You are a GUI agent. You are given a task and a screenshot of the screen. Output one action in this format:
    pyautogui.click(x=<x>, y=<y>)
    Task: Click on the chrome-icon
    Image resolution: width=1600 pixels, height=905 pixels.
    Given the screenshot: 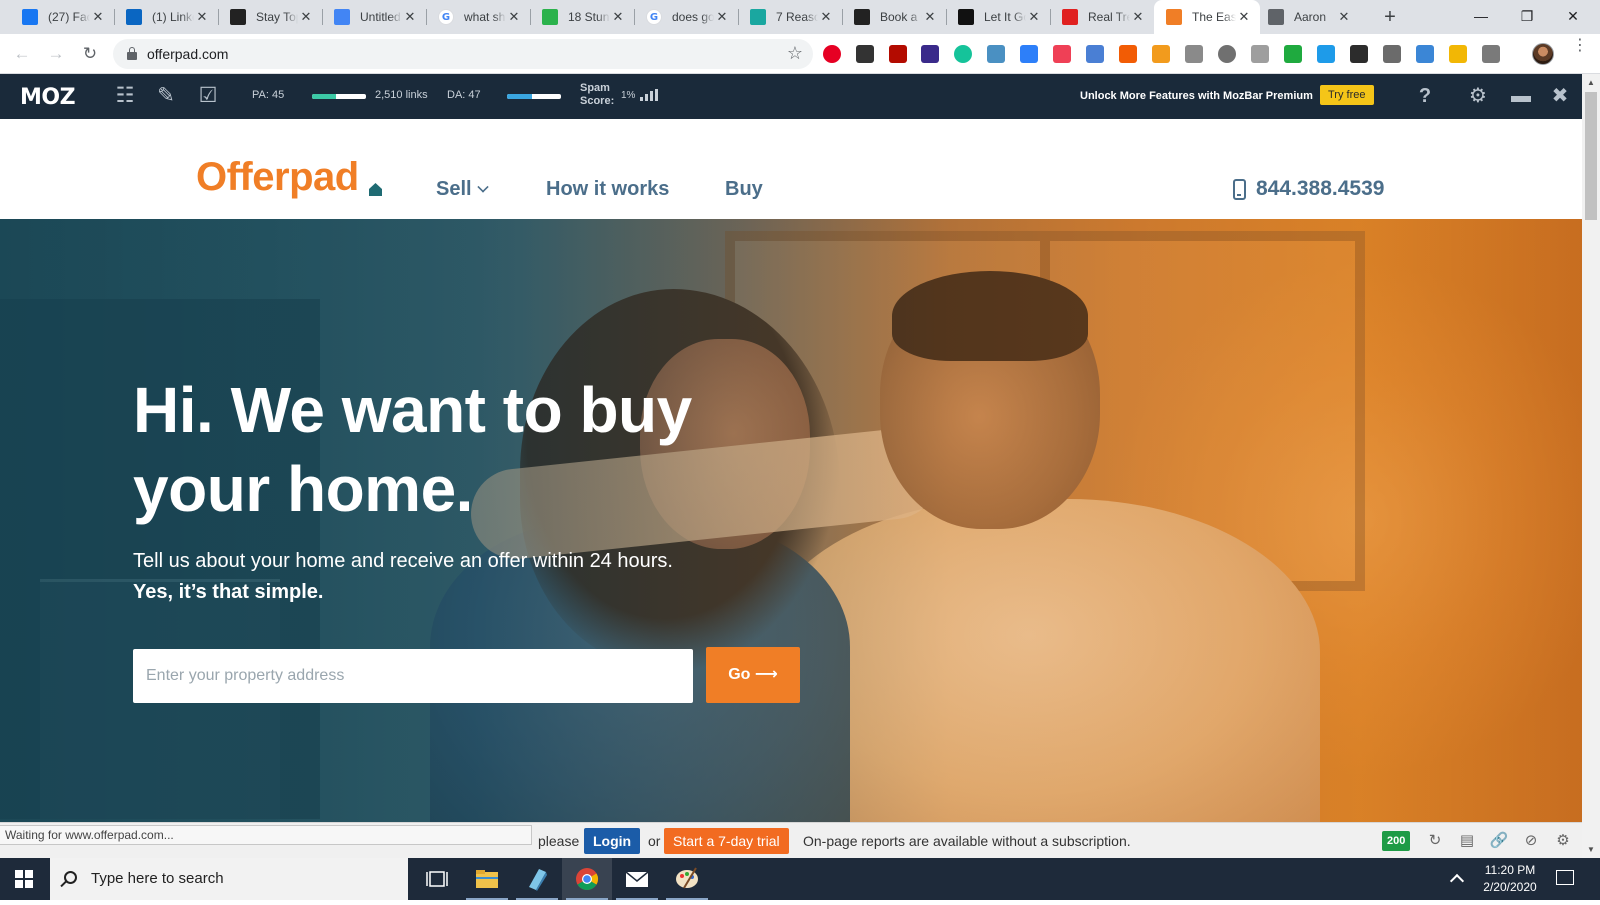 What is the action you would take?
    pyautogui.click(x=587, y=879)
    